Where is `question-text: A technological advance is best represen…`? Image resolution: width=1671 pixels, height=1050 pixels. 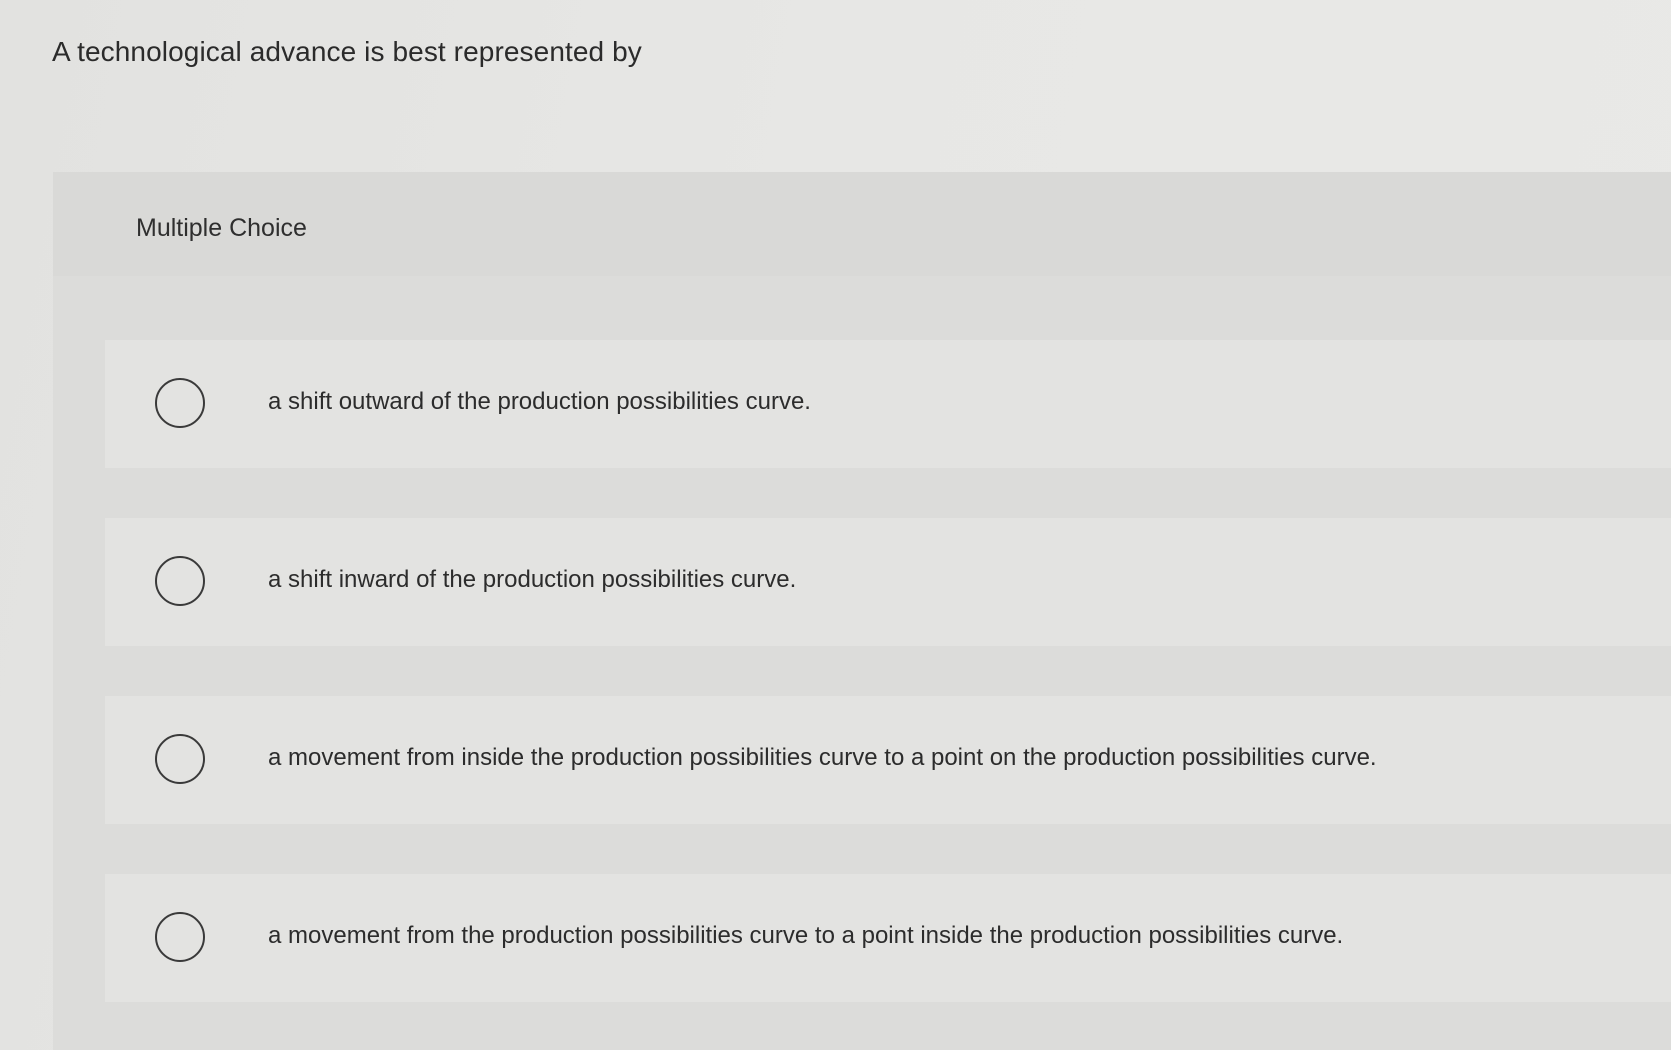 question-text: A technological advance is best represen… is located at coordinates (347, 51).